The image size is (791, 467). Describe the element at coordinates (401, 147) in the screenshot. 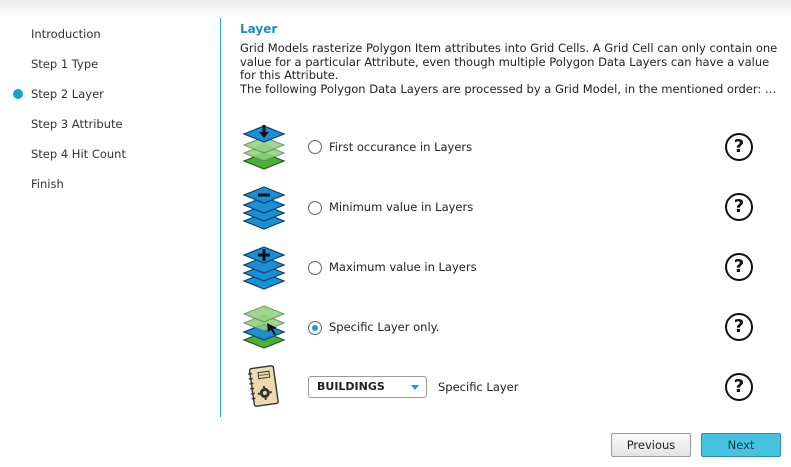

I see `first-occurrence-label: First occurance in Layers` at that location.